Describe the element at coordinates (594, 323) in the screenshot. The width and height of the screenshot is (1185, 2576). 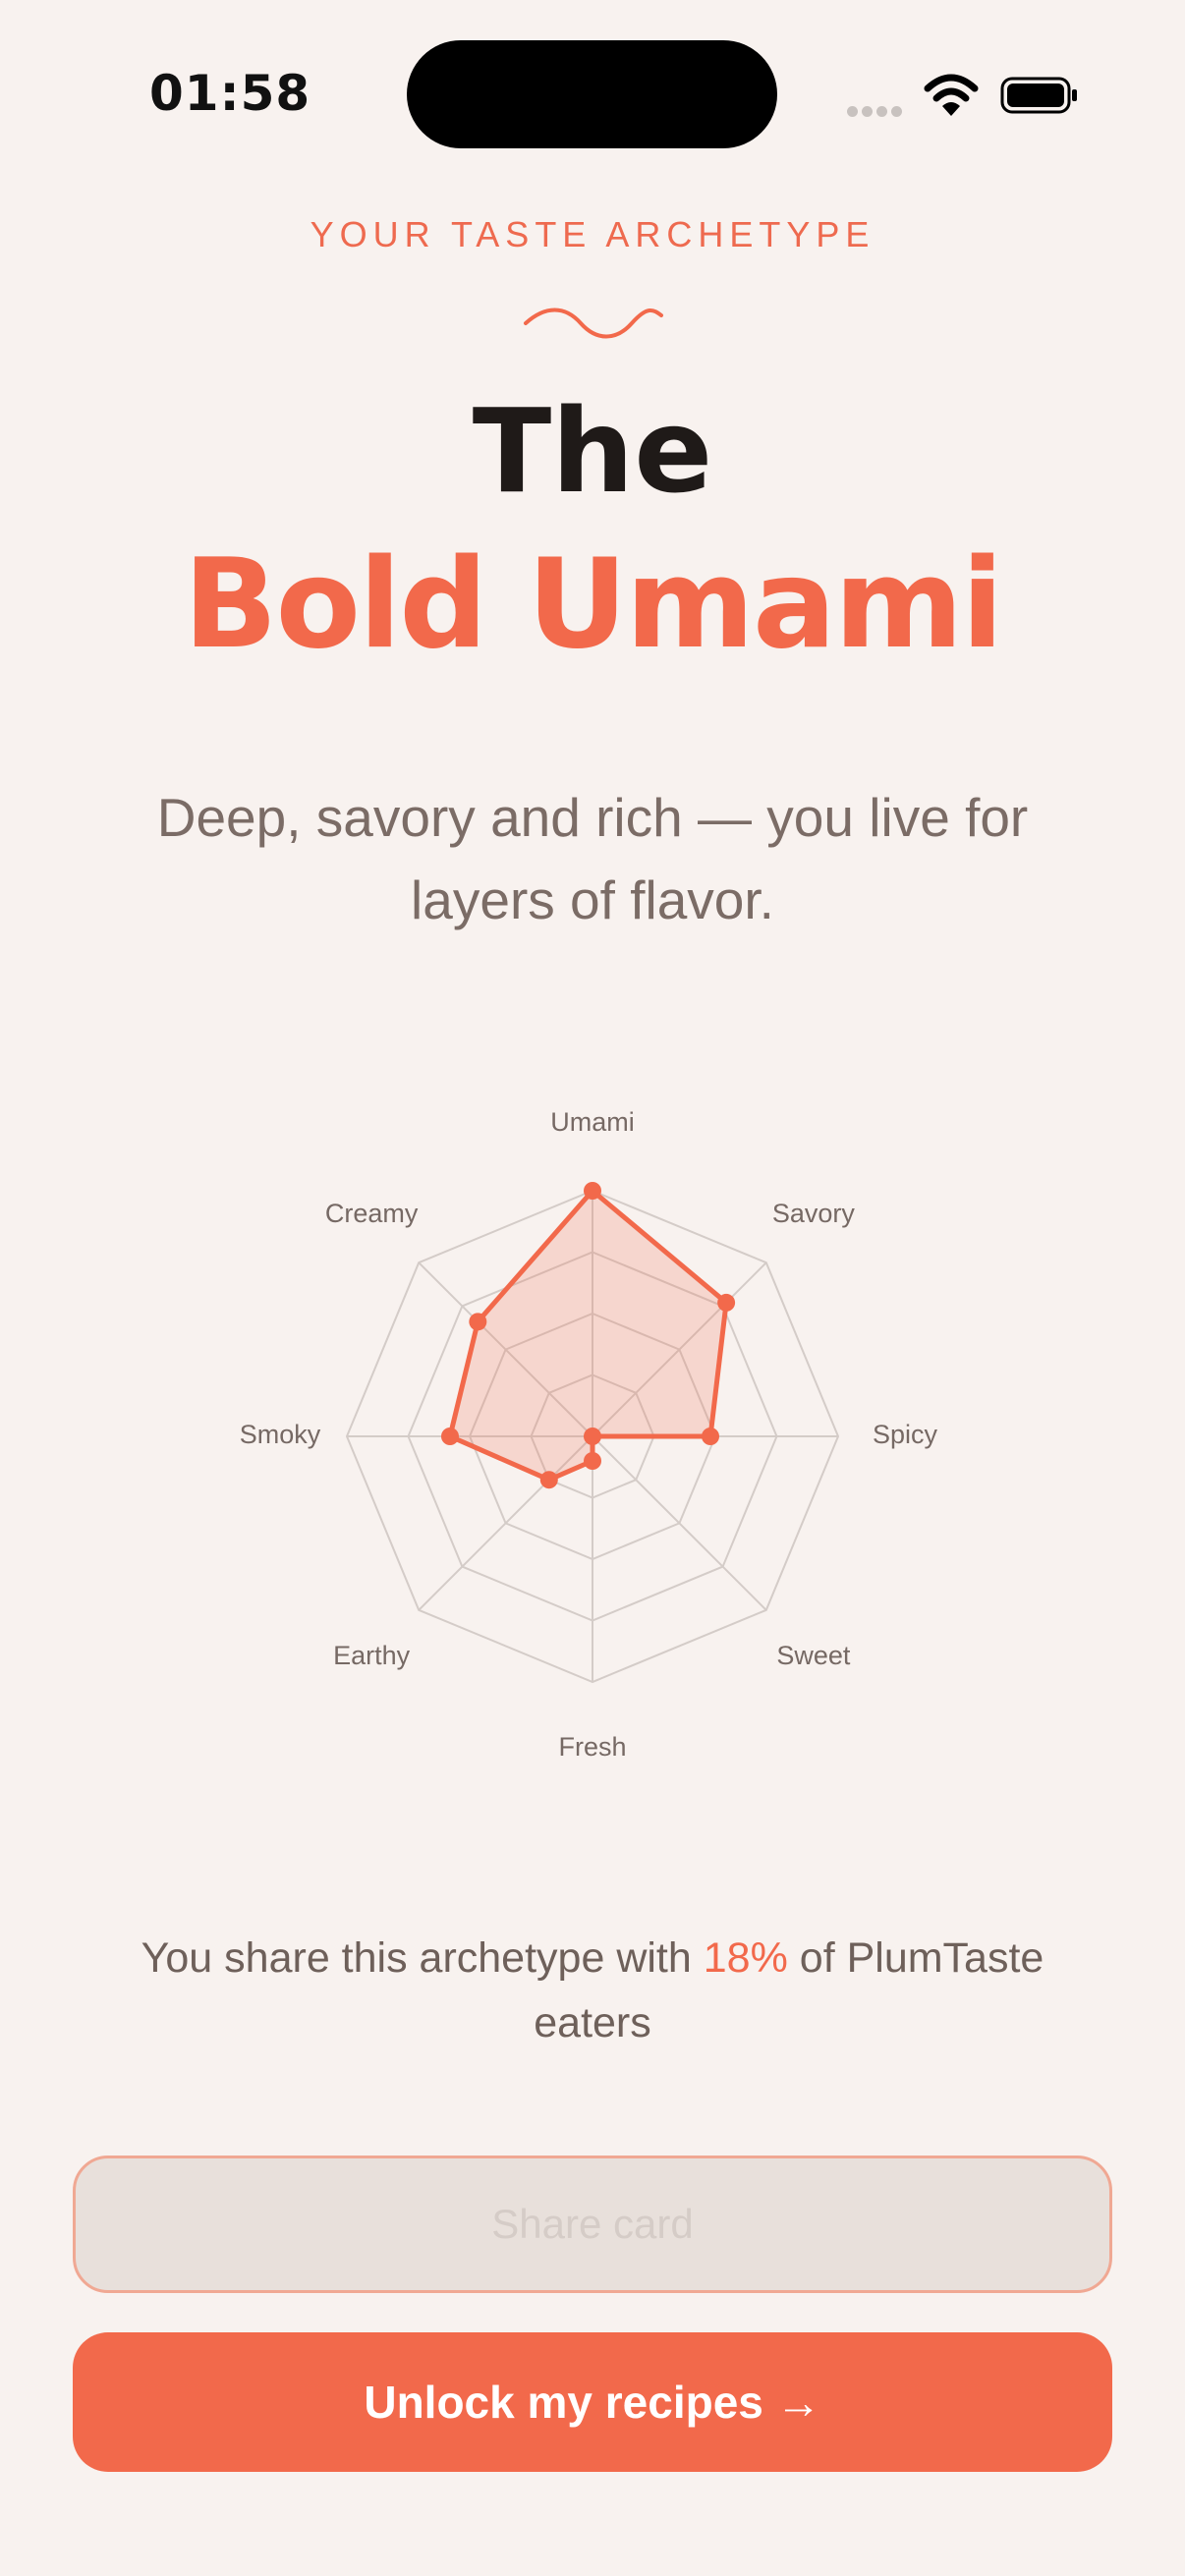
I see `squiggle-divider-icon` at that location.